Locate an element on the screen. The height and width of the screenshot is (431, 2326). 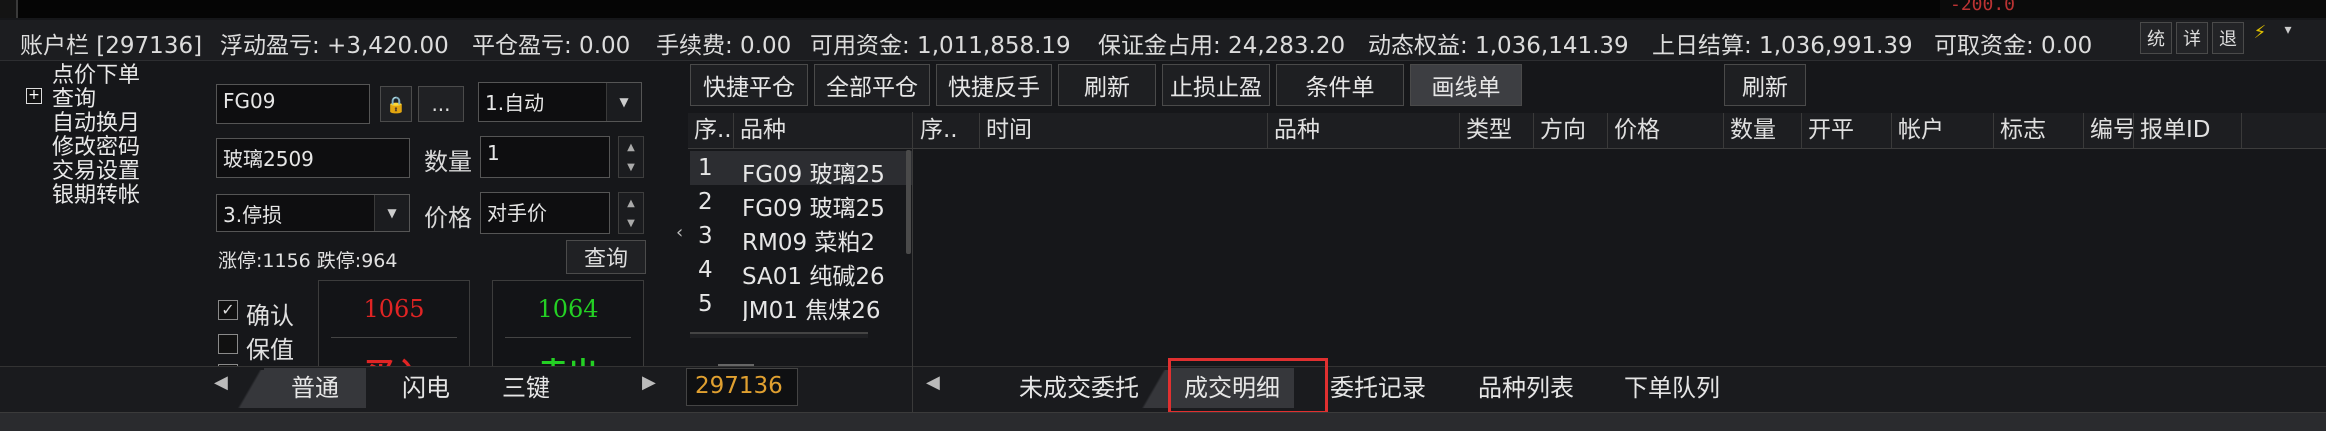
col-account: 帐户 is located at coordinates (1943, 130).